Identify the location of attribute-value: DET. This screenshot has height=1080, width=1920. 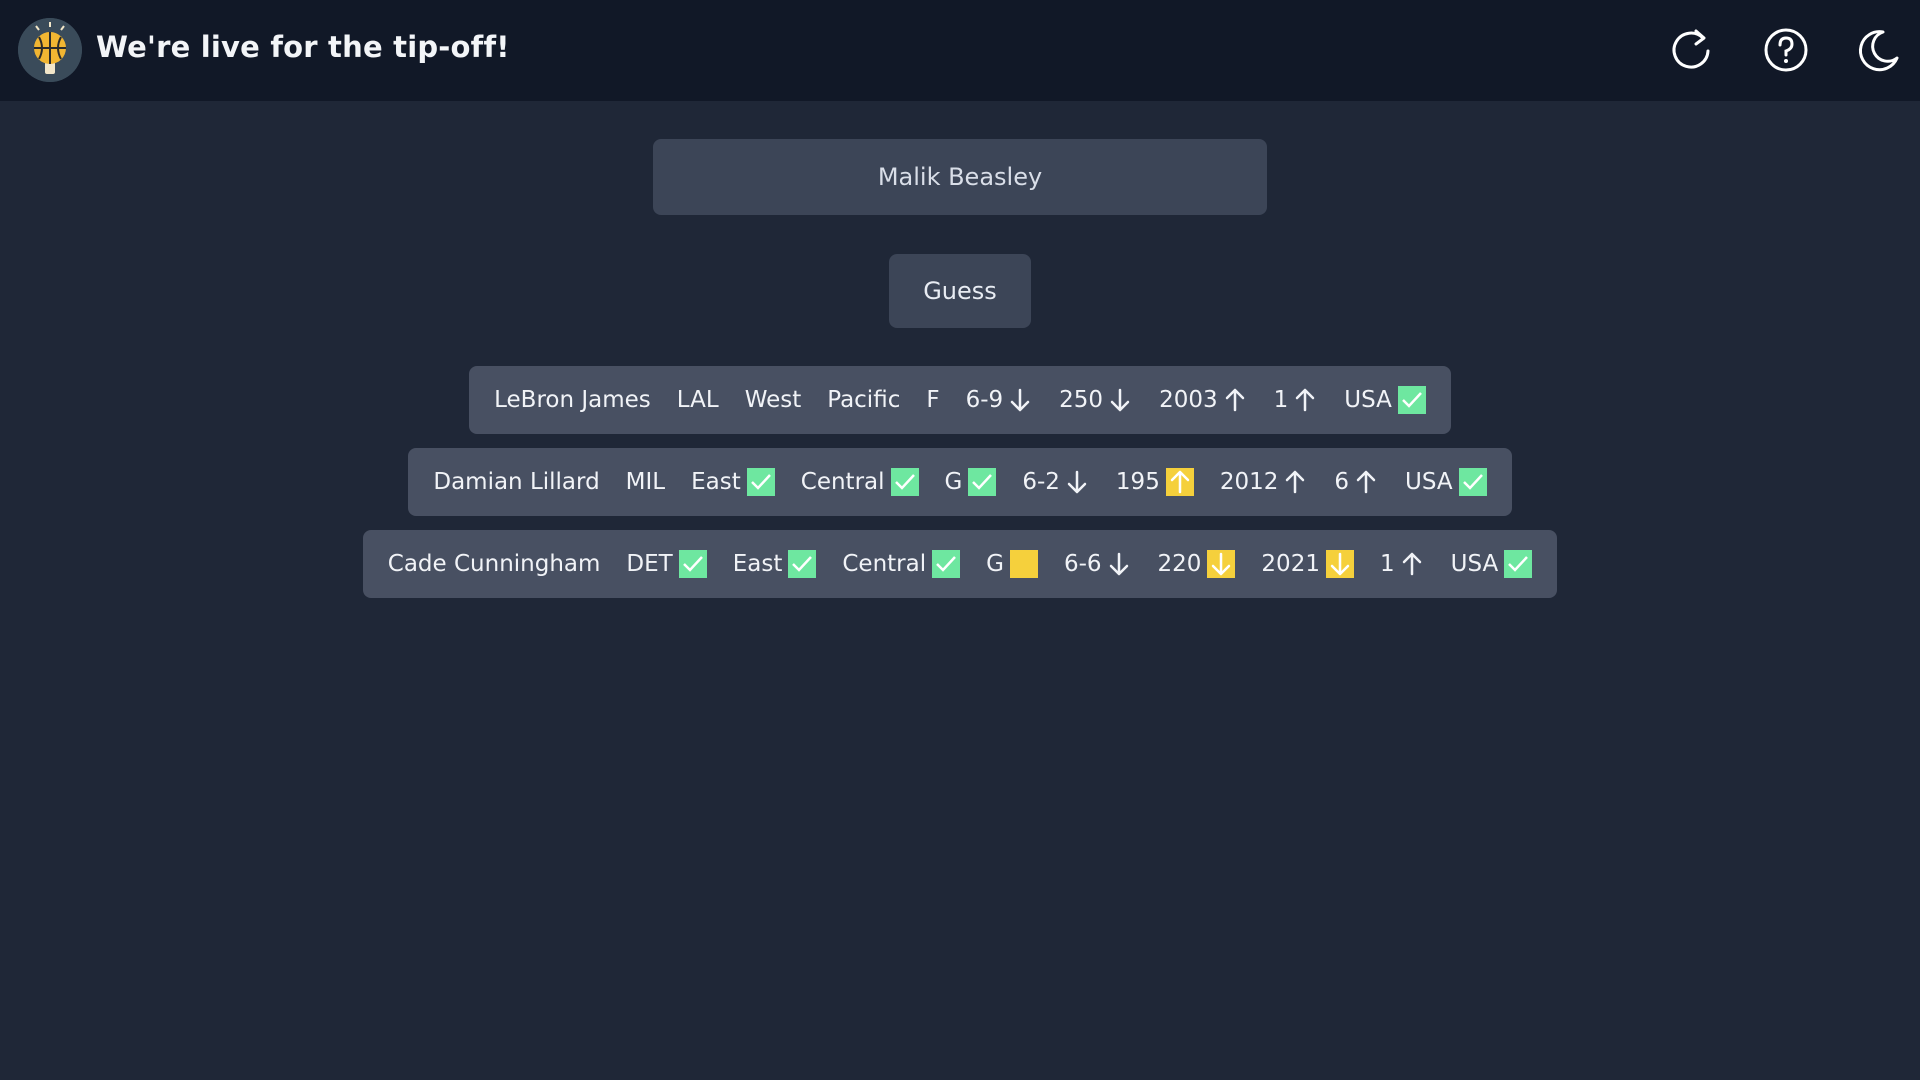
(649, 564).